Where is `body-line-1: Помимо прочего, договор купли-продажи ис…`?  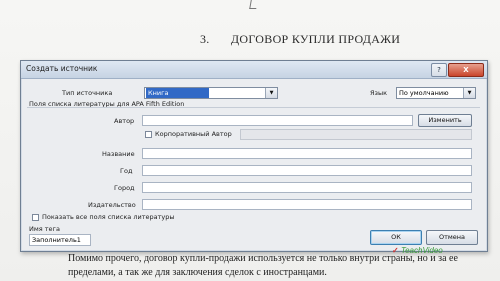
body-line-1: Помимо прочего, договор купли-продажи ис… is located at coordinates (263, 258).